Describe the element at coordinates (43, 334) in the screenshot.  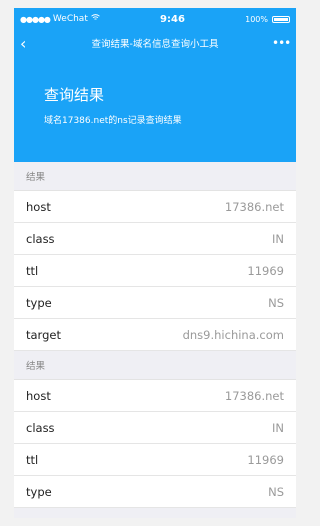
I see `row-key: target` at that location.